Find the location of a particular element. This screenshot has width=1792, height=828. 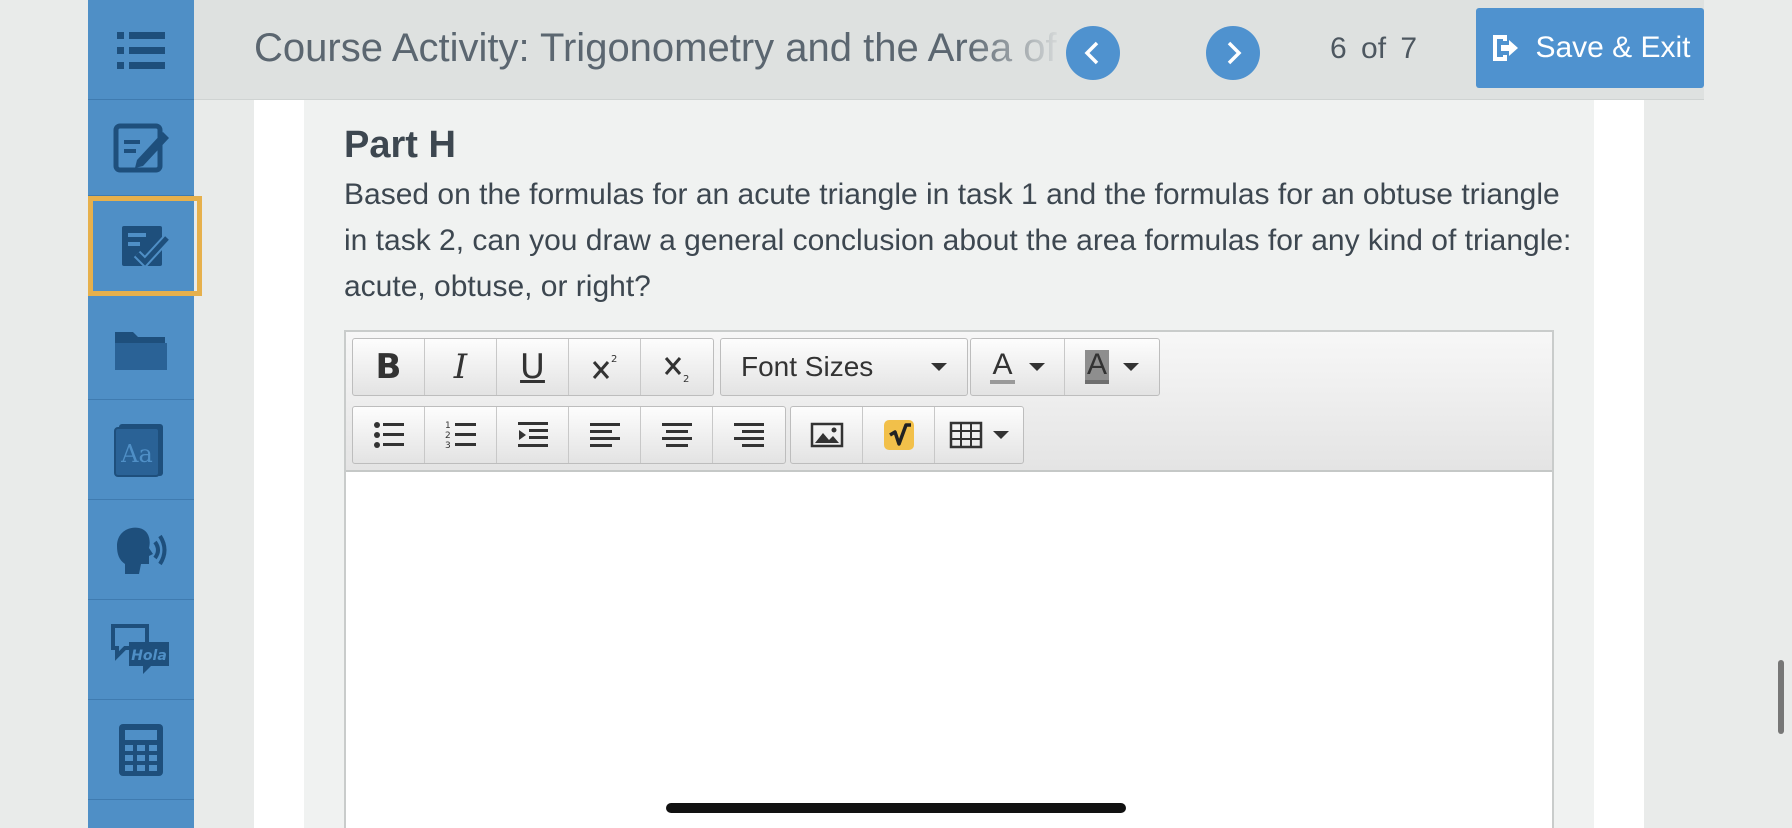

save-exit-button: Save & Exit is located at coordinates (1590, 48).